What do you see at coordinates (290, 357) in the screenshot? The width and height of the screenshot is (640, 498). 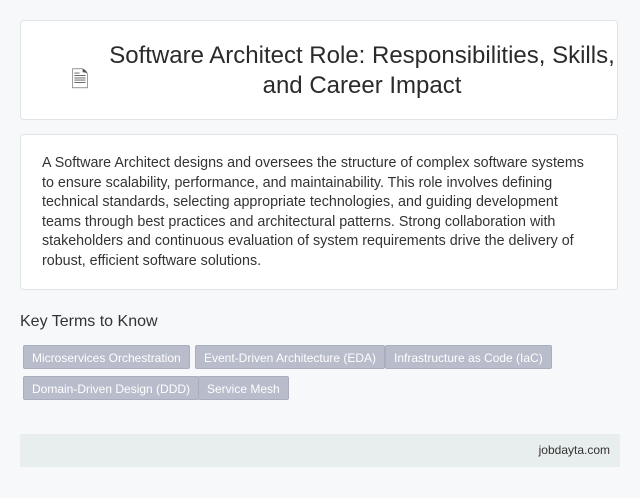 I see `term-chip: Event-Driven Architecture (EDA)` at bounding box center [290, 357].